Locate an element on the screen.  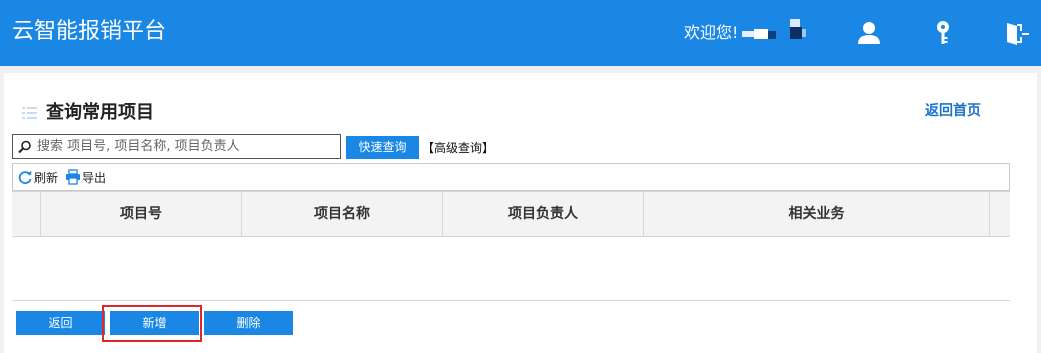
column-header-project-no: 项目号 is located at coordinates (141, 214).